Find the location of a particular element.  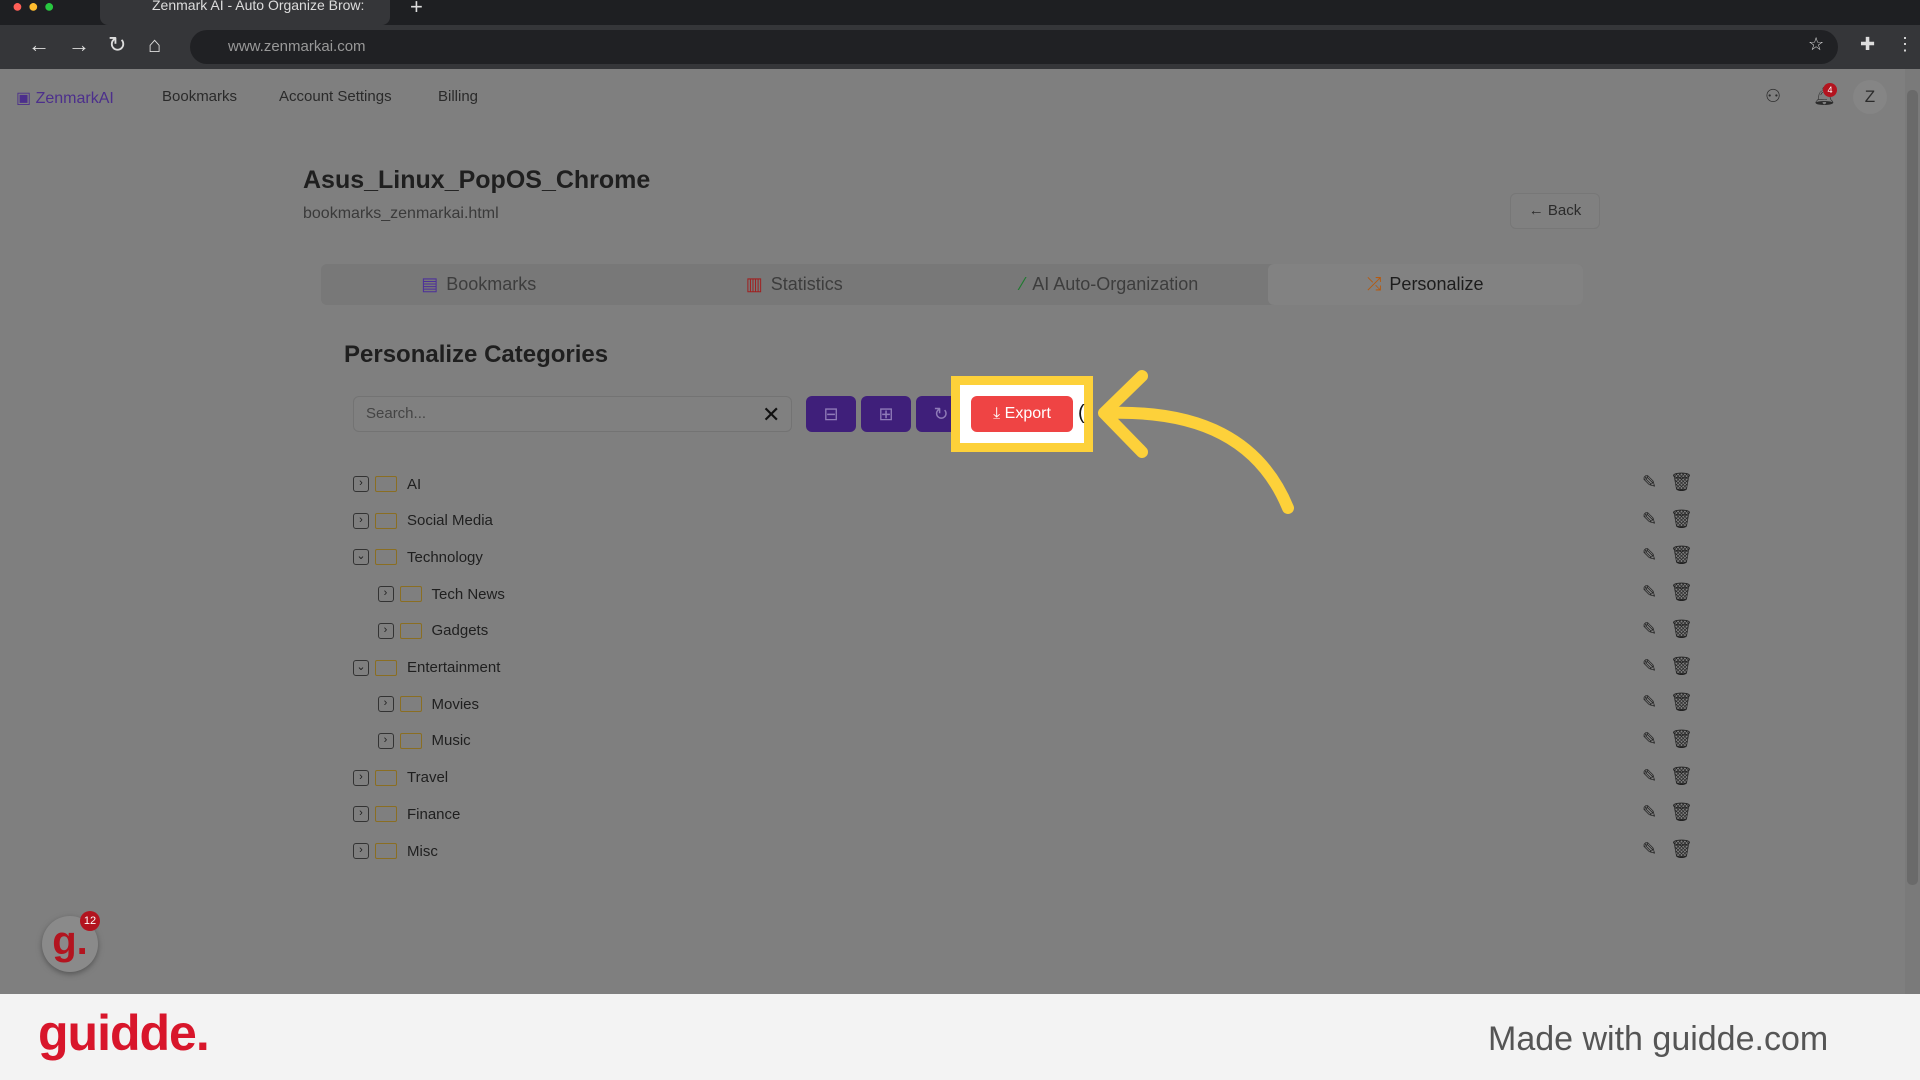

category-row: › AI is located at coordinates (387, 484).